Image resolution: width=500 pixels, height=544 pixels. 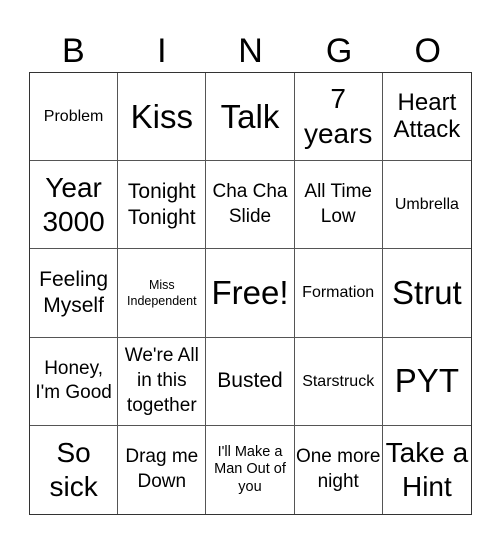 I want to click on bingo-cell: Problem, so click(x=74, y=117).